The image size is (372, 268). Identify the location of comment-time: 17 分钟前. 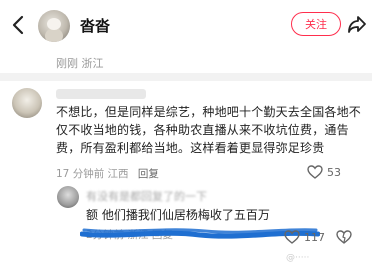
(80, 174).